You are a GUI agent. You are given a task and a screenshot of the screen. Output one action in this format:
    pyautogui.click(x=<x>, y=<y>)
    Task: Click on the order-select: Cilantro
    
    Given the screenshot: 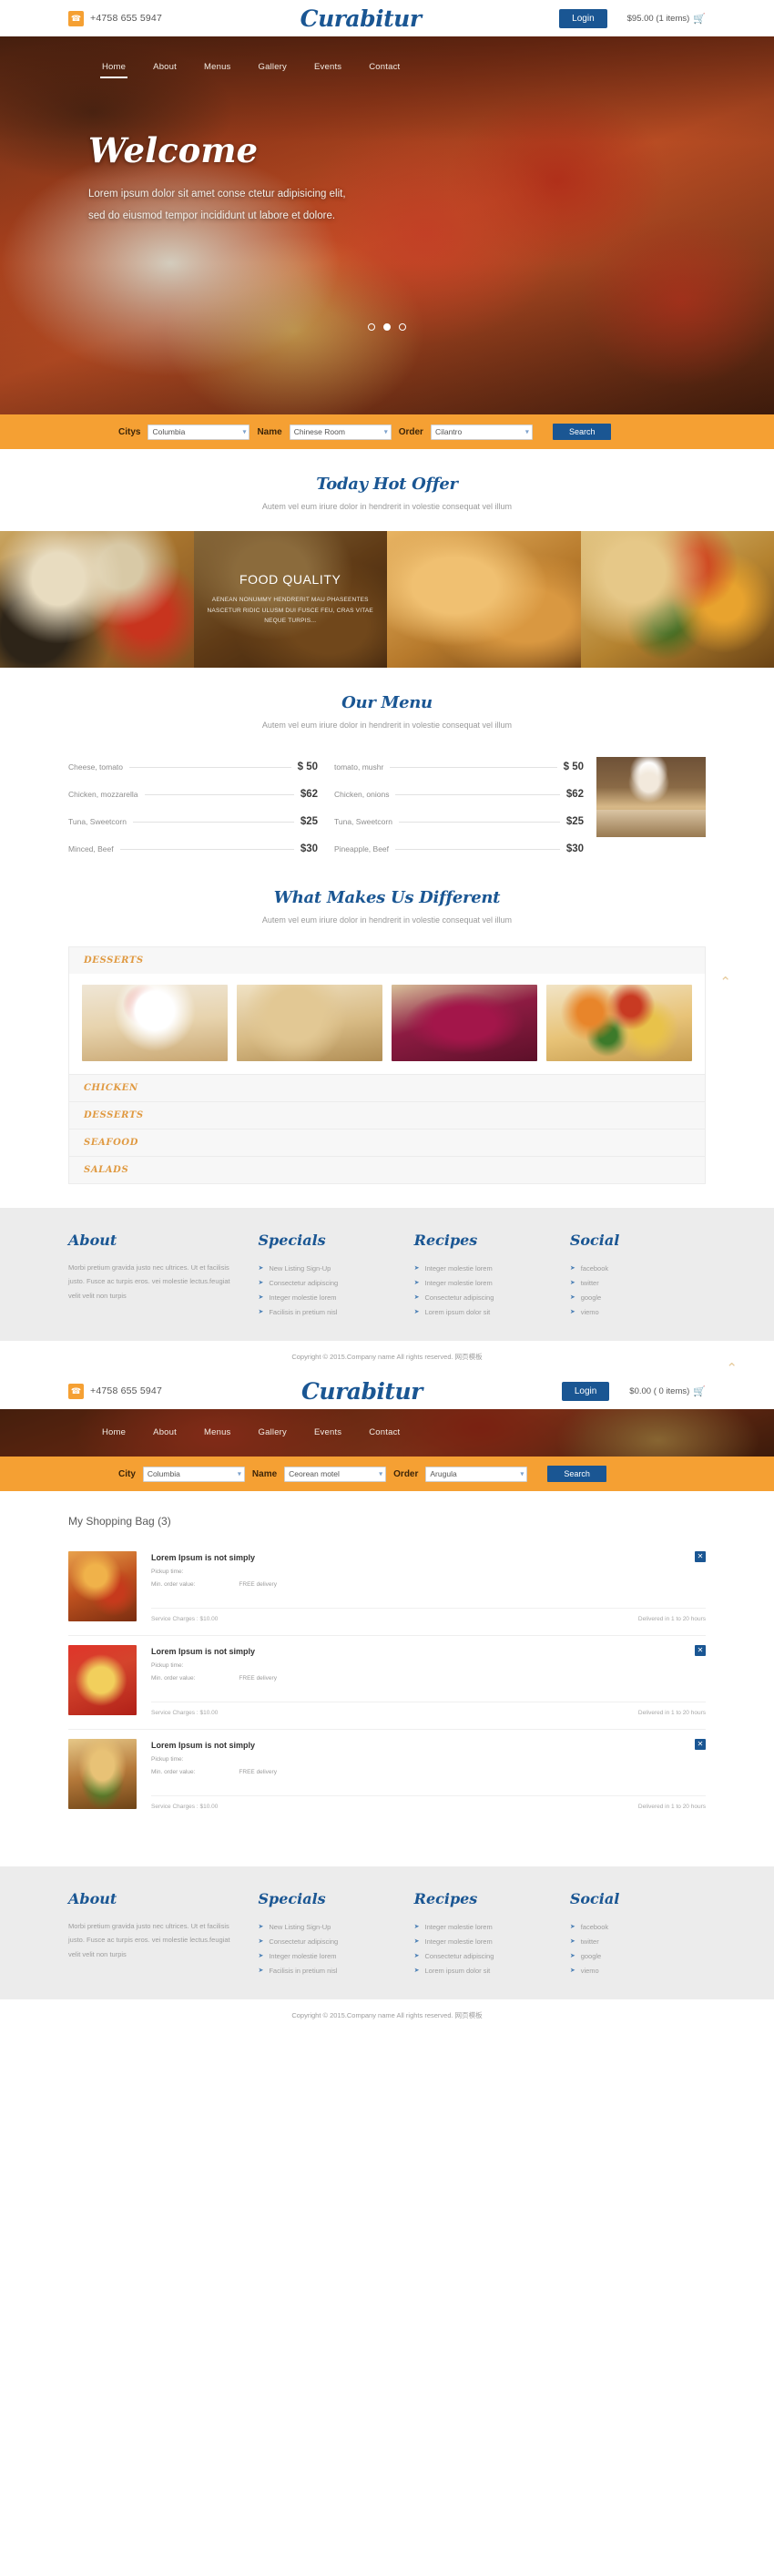 What is the action you would take?
    pyautogui.click(x=482, y=432)
    